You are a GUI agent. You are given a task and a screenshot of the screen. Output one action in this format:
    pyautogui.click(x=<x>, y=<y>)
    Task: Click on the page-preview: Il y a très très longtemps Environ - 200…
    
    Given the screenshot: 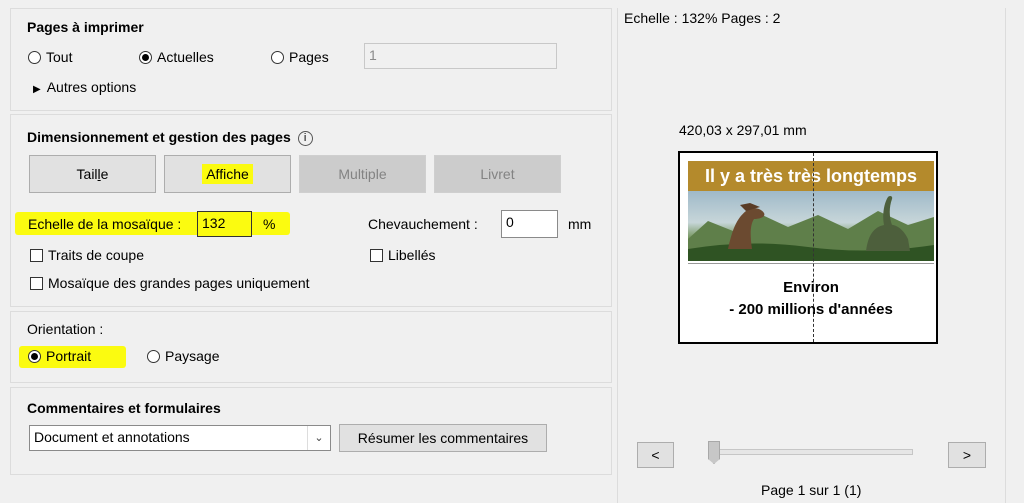 What is the action you would take?
    pyautogui.click(x=808, y=247)
    